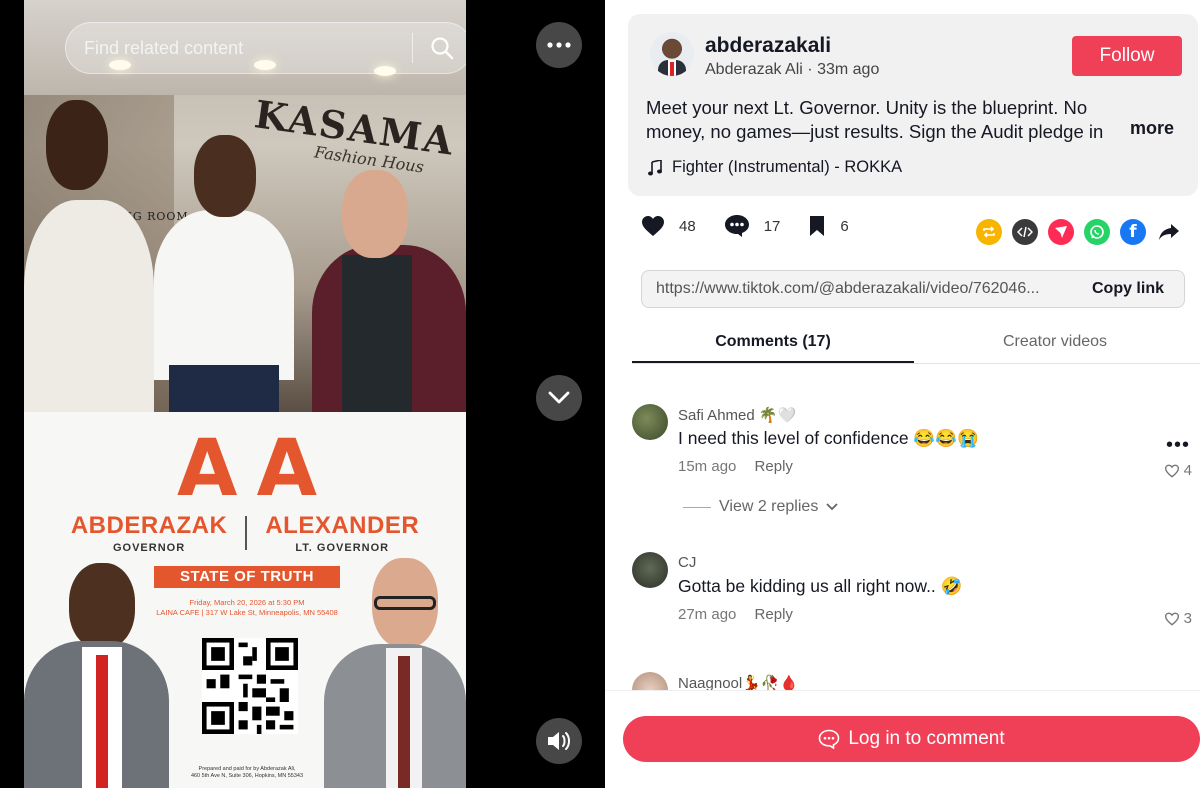 This screenshot has height=788, width=1200. What do you see at coordinates (672, 54) in the screenshot?
I see `avatar` at bounding box center [672, 54].